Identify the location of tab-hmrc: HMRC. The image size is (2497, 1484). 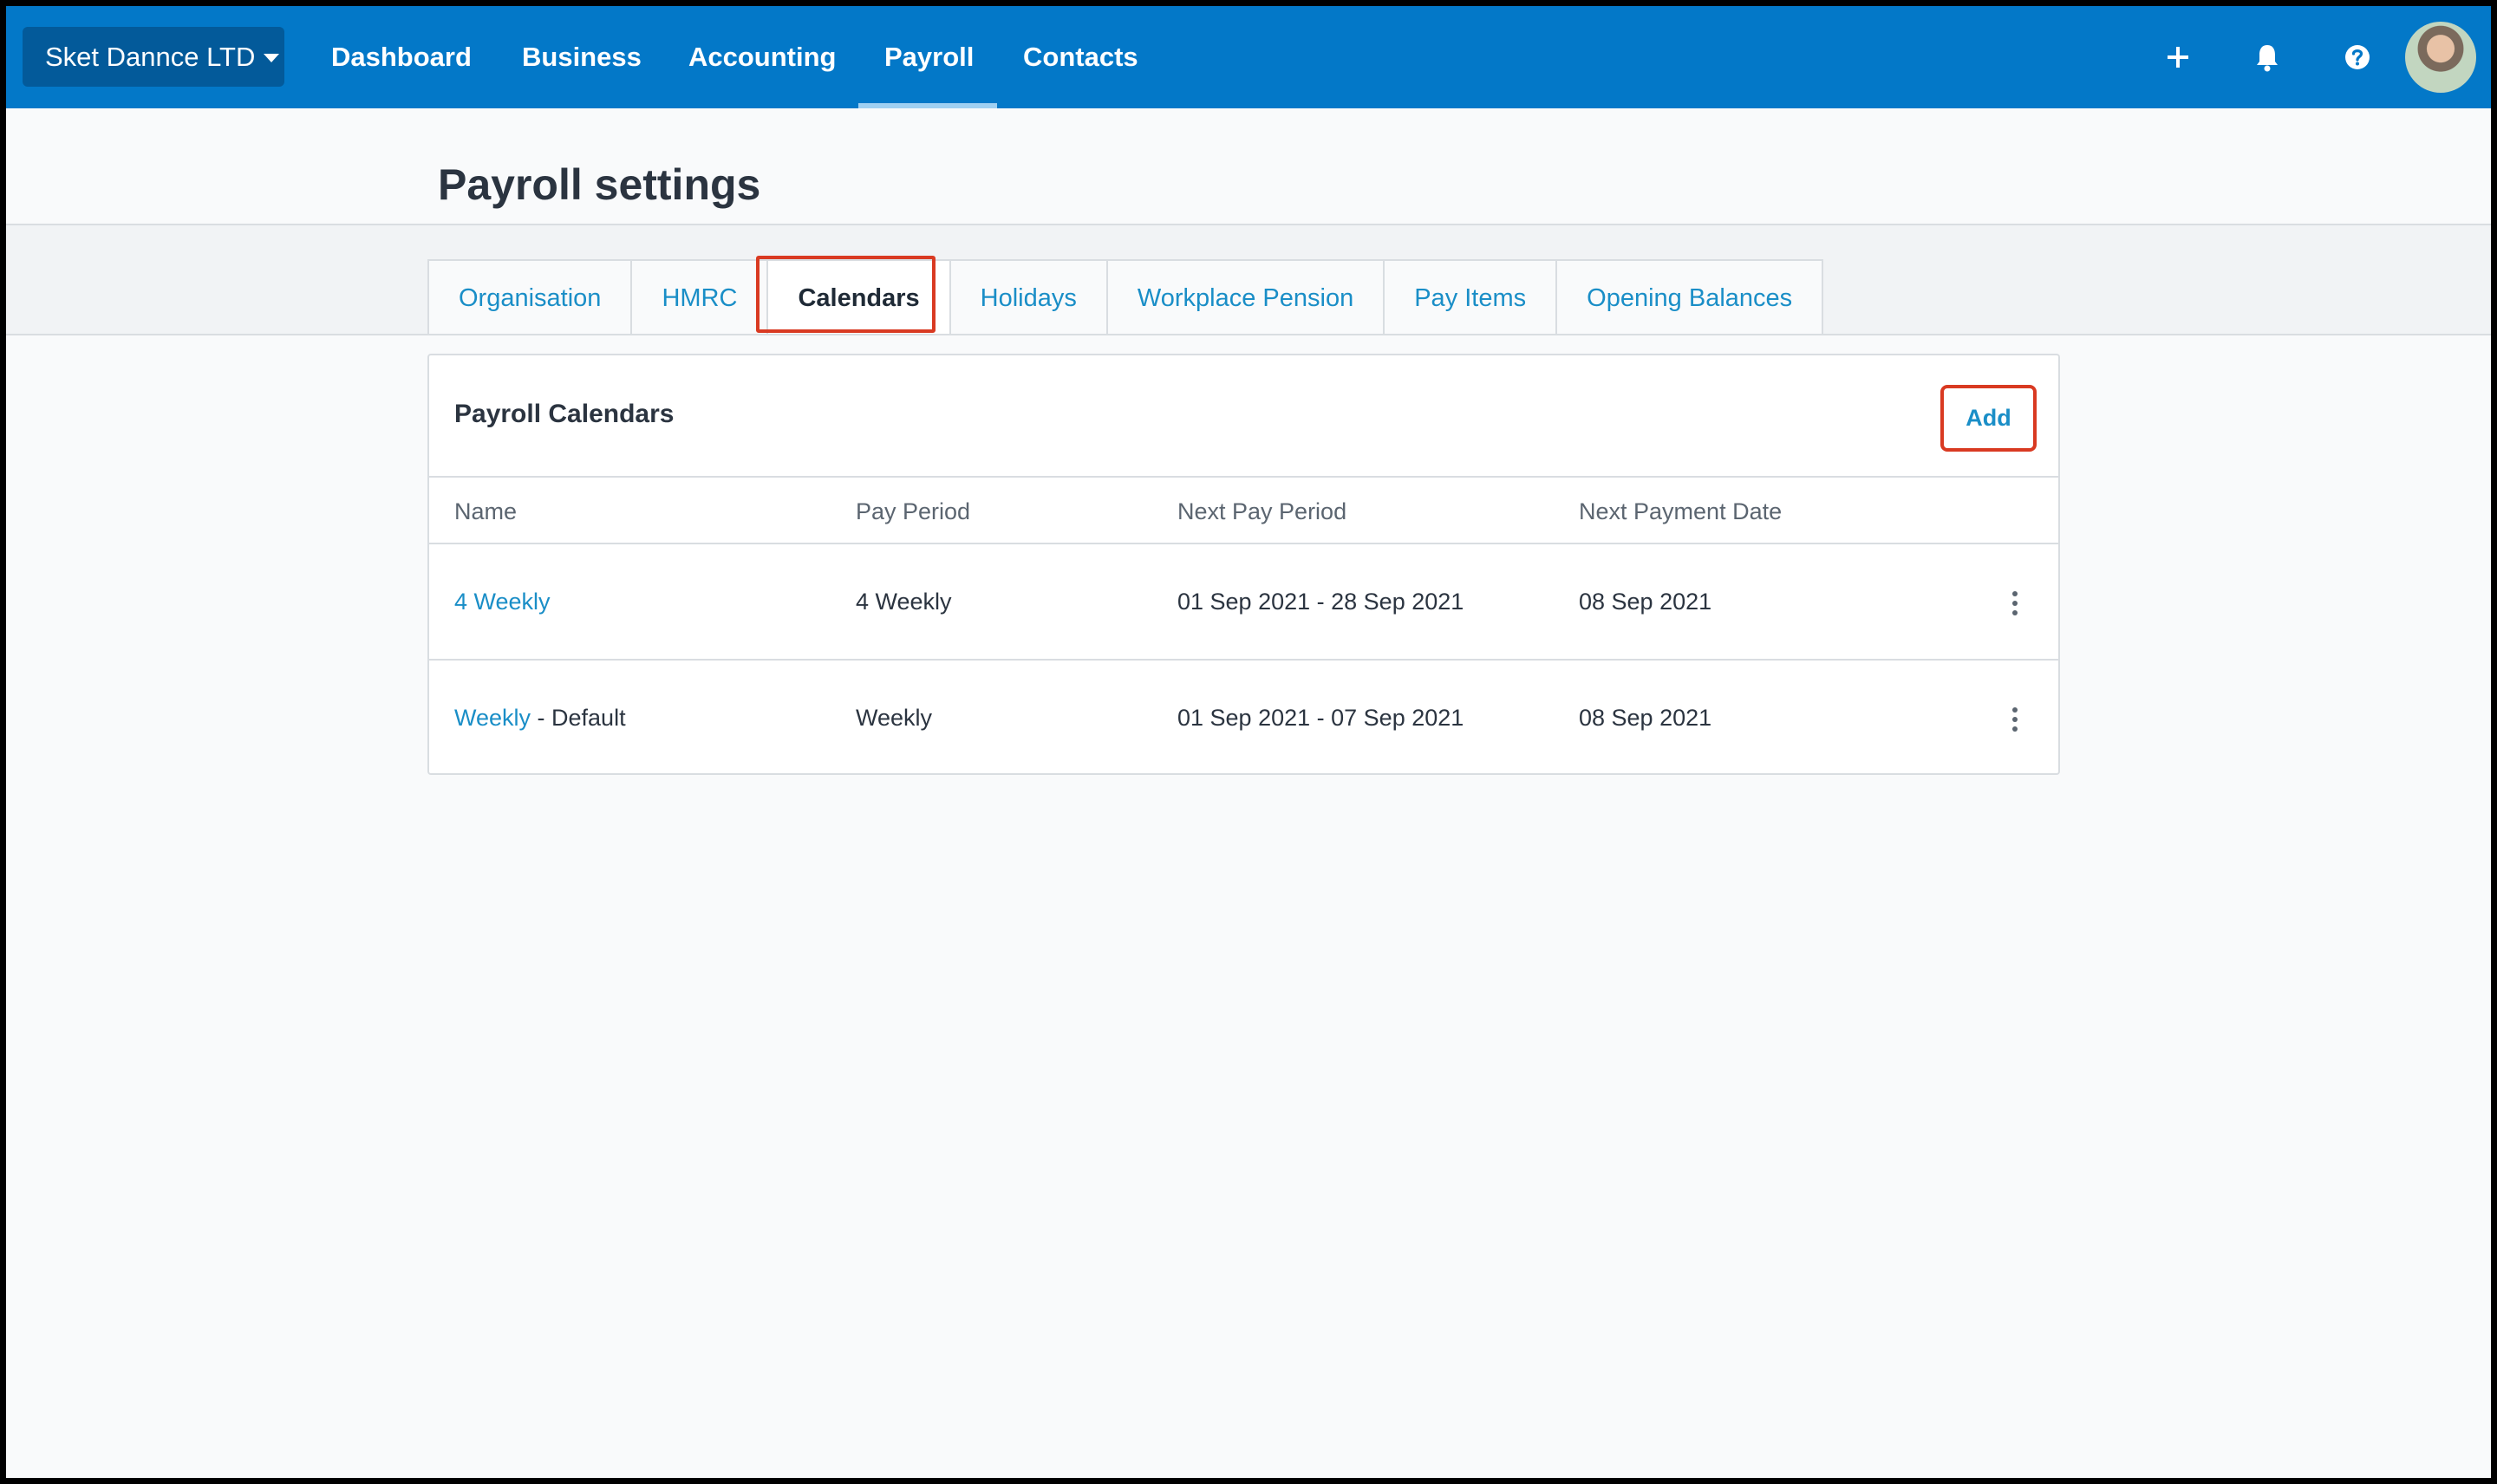
(700, 297).